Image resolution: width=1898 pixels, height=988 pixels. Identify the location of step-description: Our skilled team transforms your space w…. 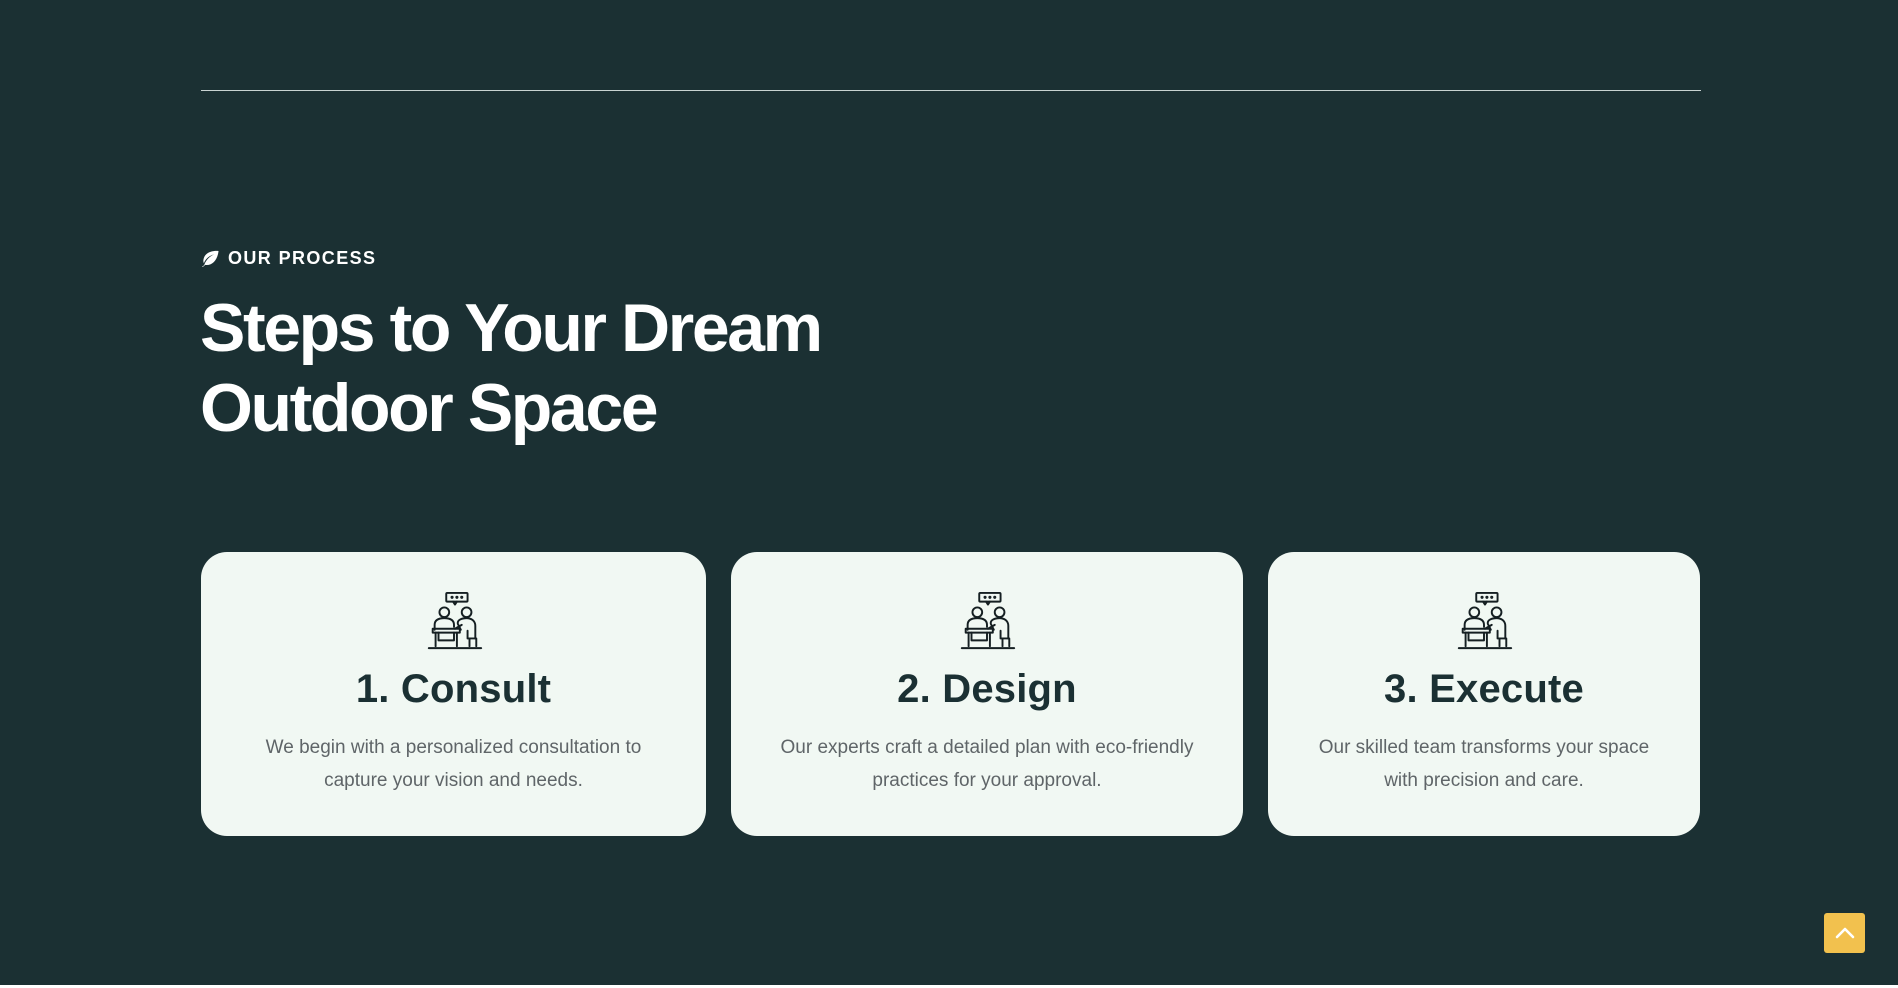
(1484, 764).